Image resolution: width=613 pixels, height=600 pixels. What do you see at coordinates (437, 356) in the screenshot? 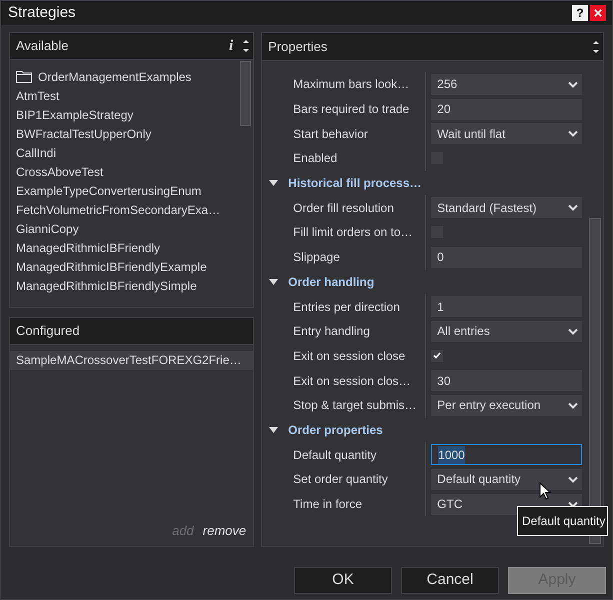
I see `checkbox` at bounding box center [437, 356].